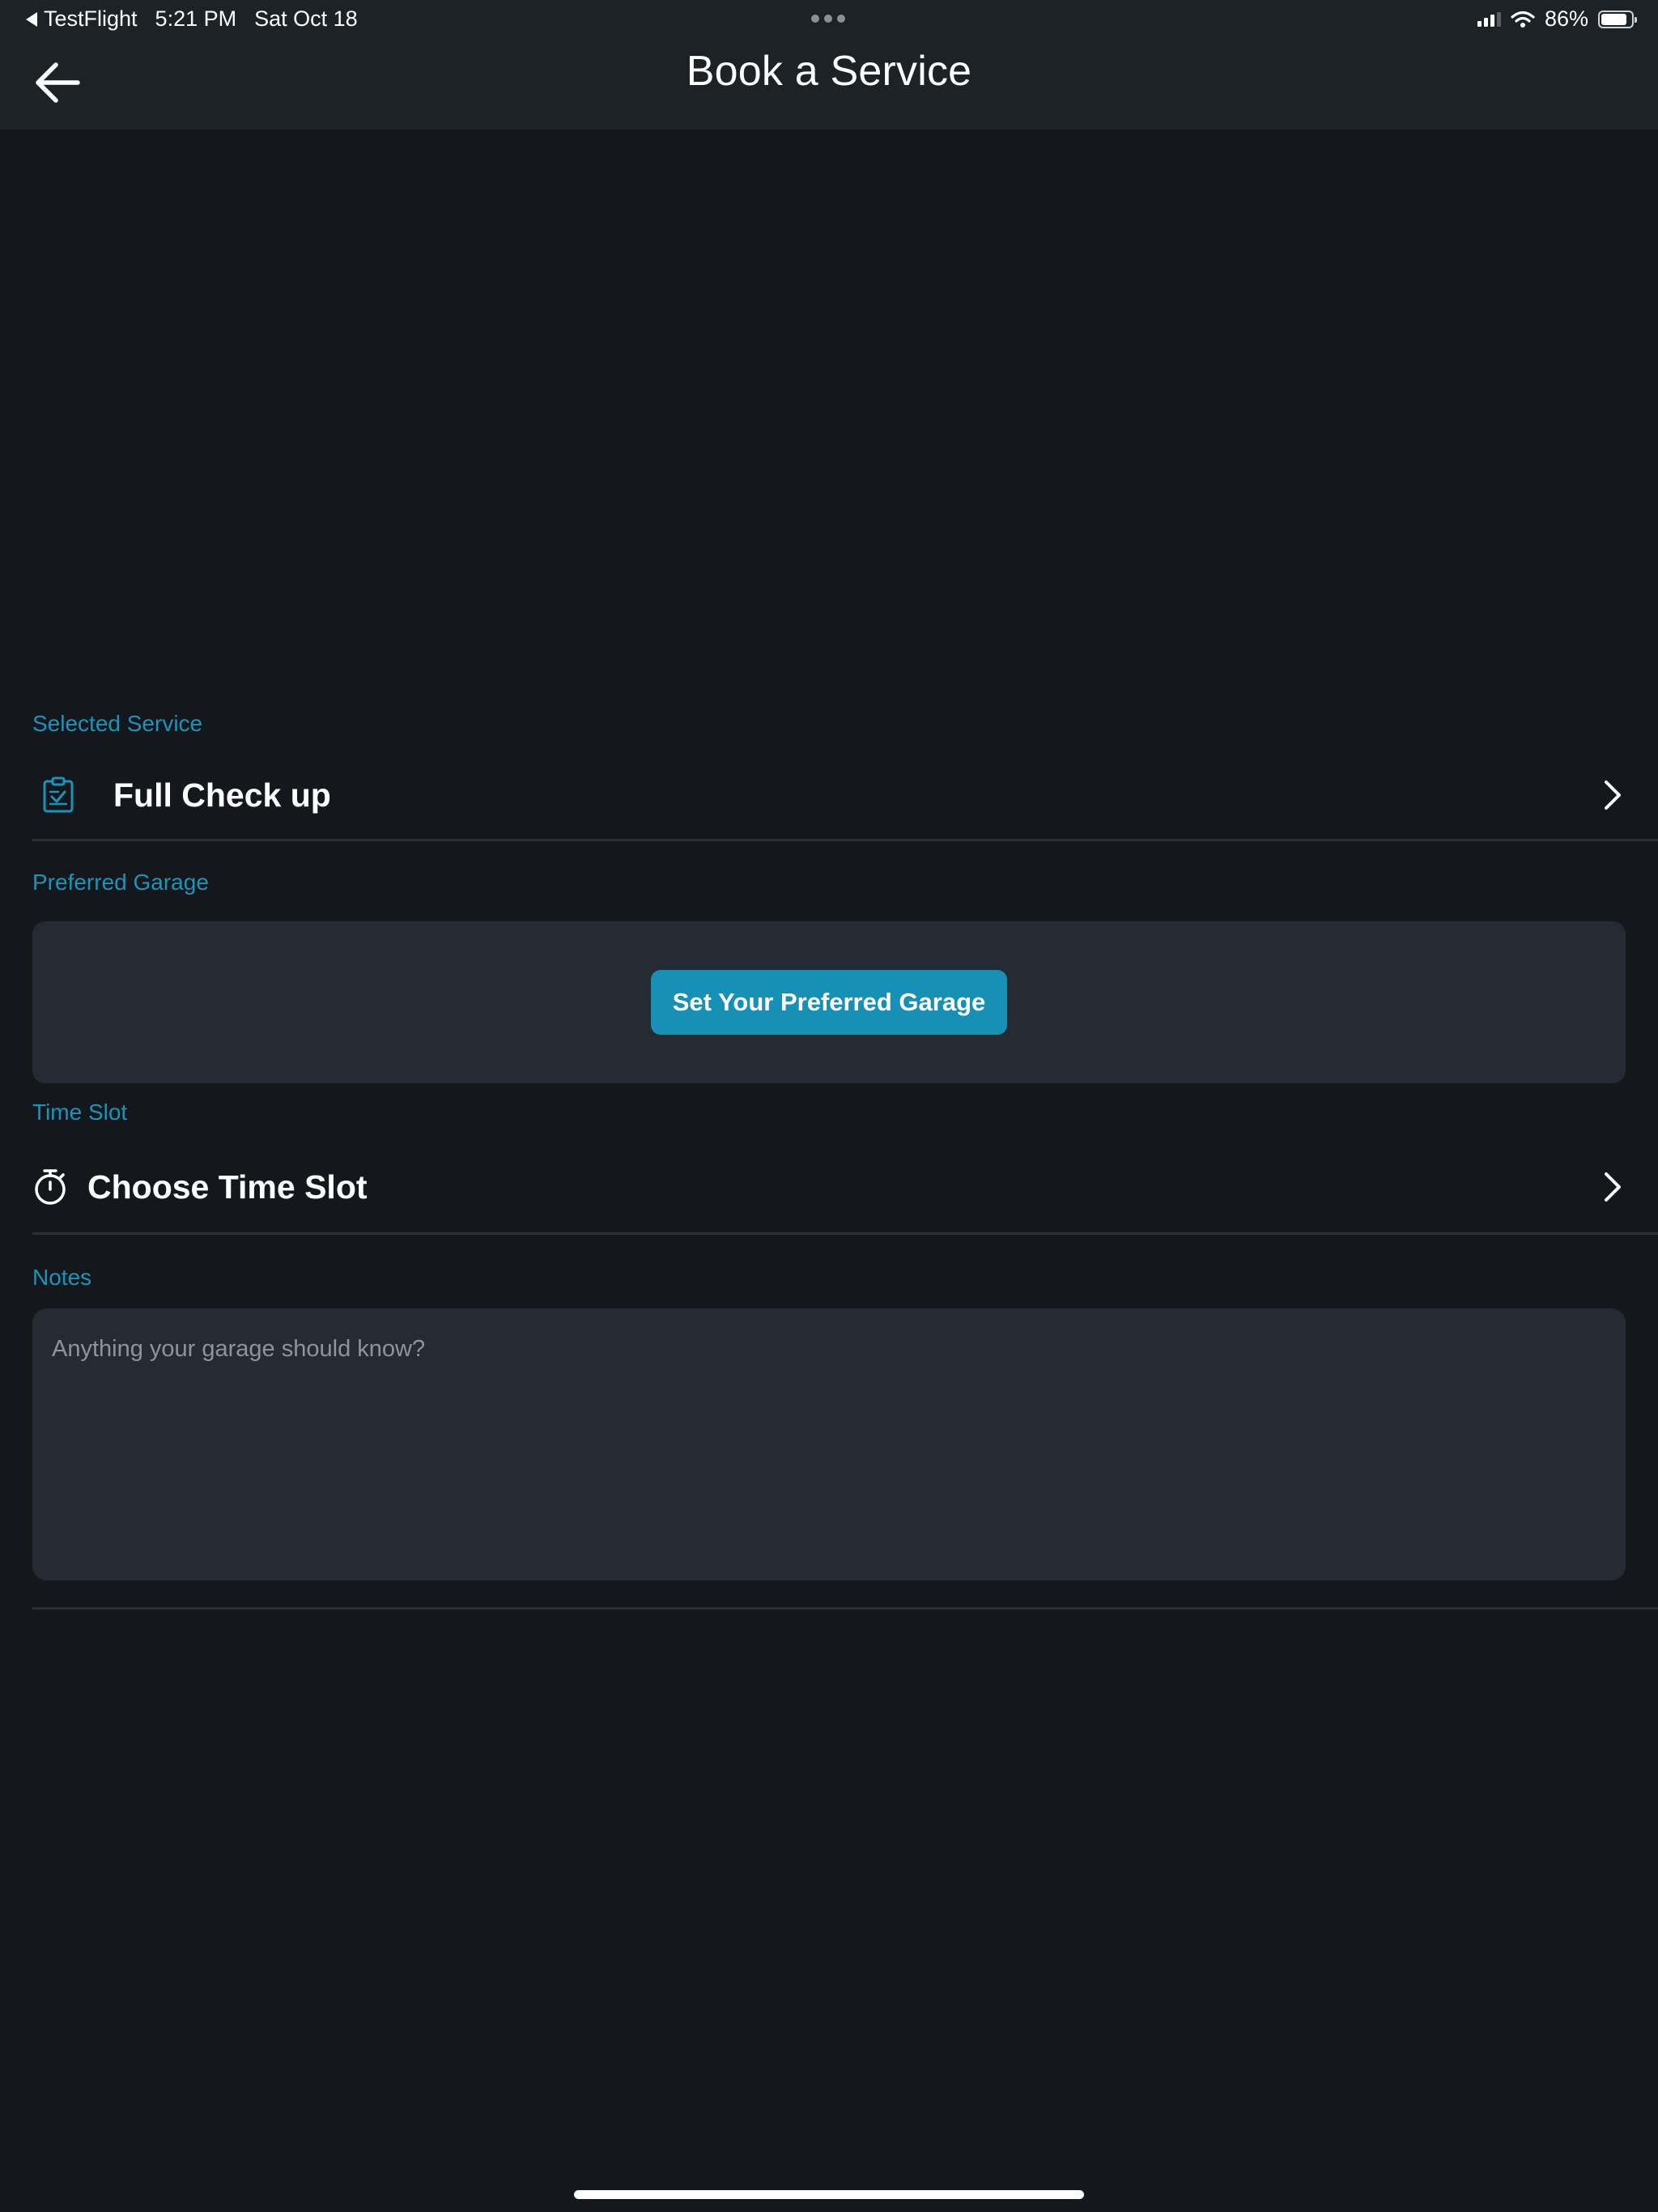  What do you see at coordinates (1523, 19) in the screenshot?
I see `wifi-icon` at bounding box center [1523, 19].